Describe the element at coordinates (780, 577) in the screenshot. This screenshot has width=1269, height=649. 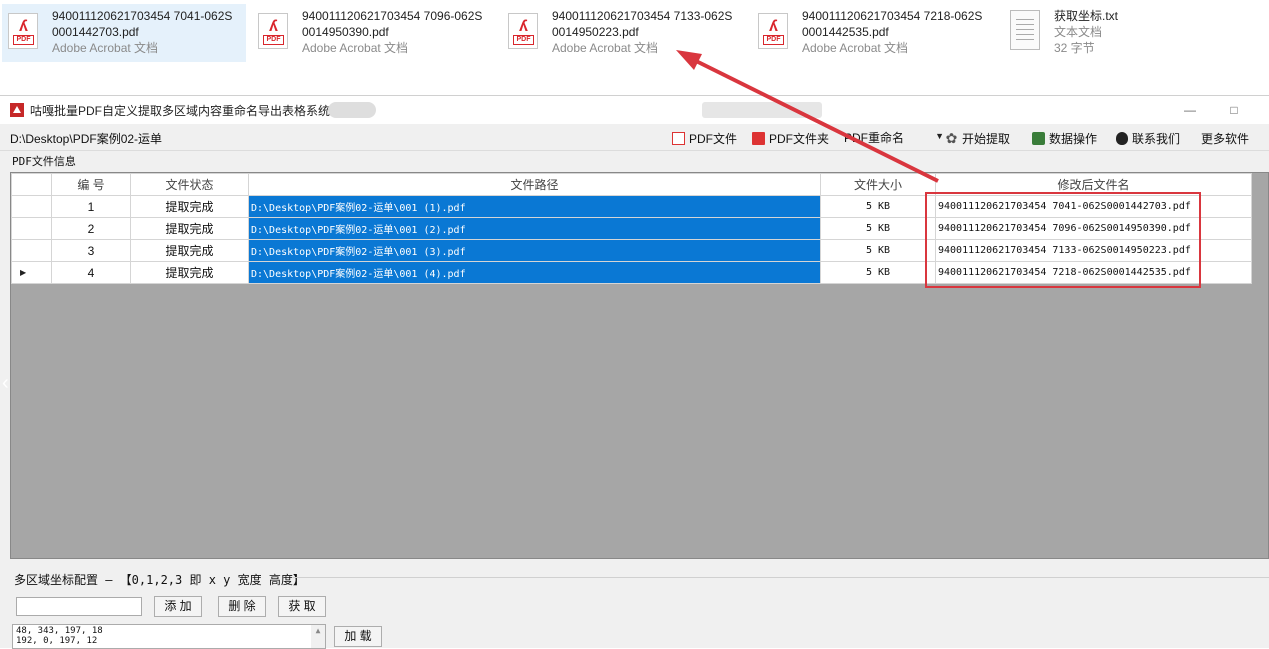
I see `divider` at that location.